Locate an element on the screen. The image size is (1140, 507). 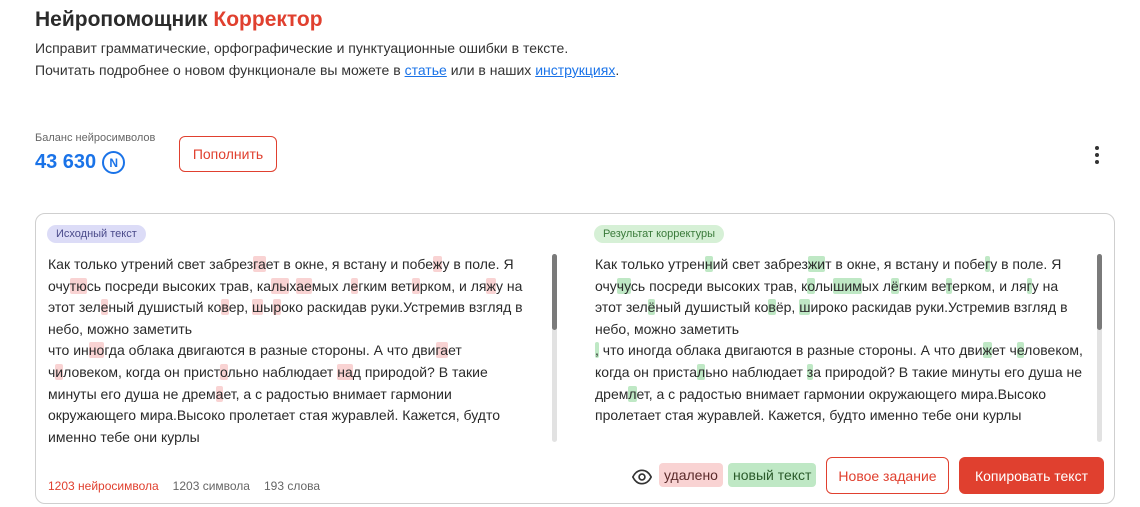
text-fragment: сь посреди высоких трав, к is located at coordinates (719, 285).